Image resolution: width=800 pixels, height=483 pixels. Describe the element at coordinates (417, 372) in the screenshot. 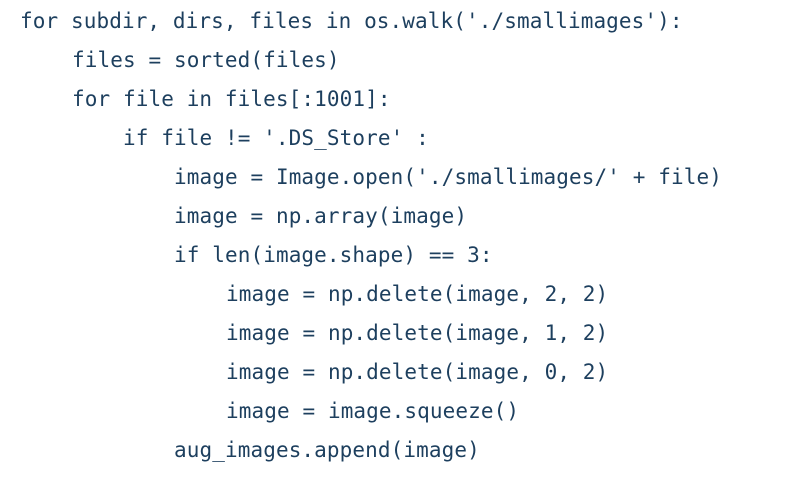

I see `code-line-10: image = np.delete(image, 0, 2)` at that location.